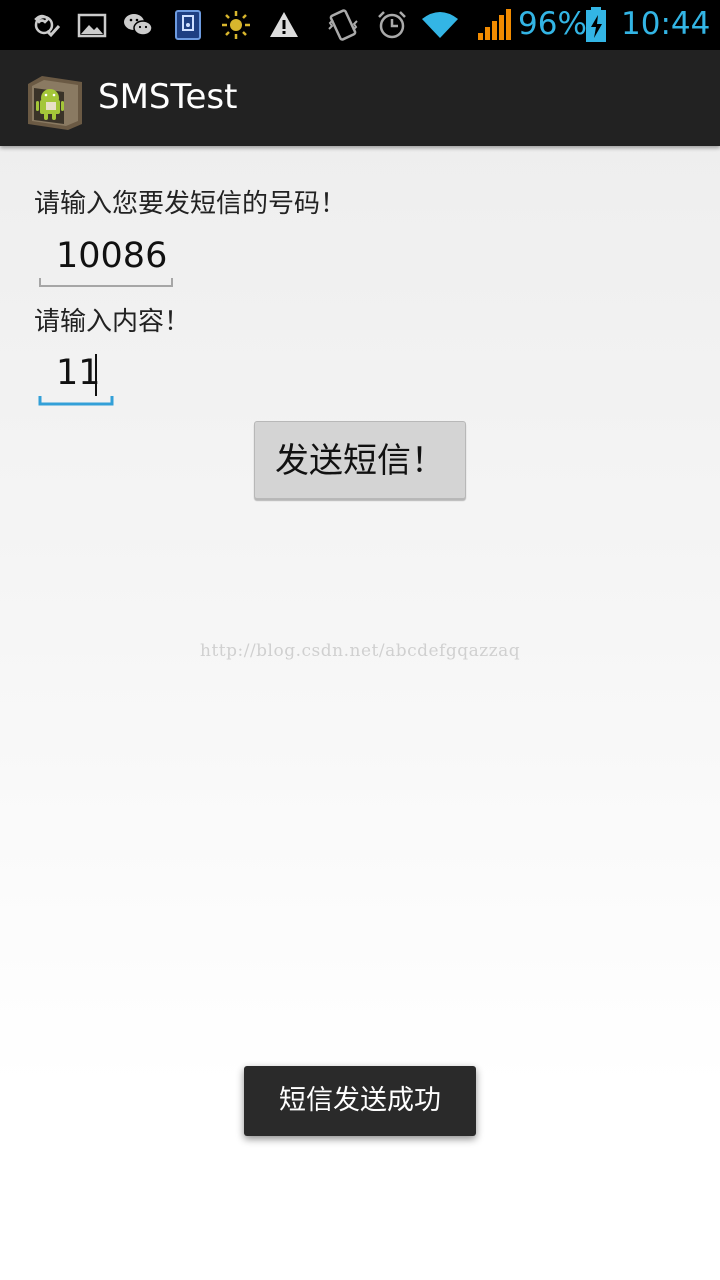 This screenshot has height=1280, width=720. What do you see at coordinates (666, 24) in the screenshot?
I see `clock: 10:44` at bounding box center [666, 24].